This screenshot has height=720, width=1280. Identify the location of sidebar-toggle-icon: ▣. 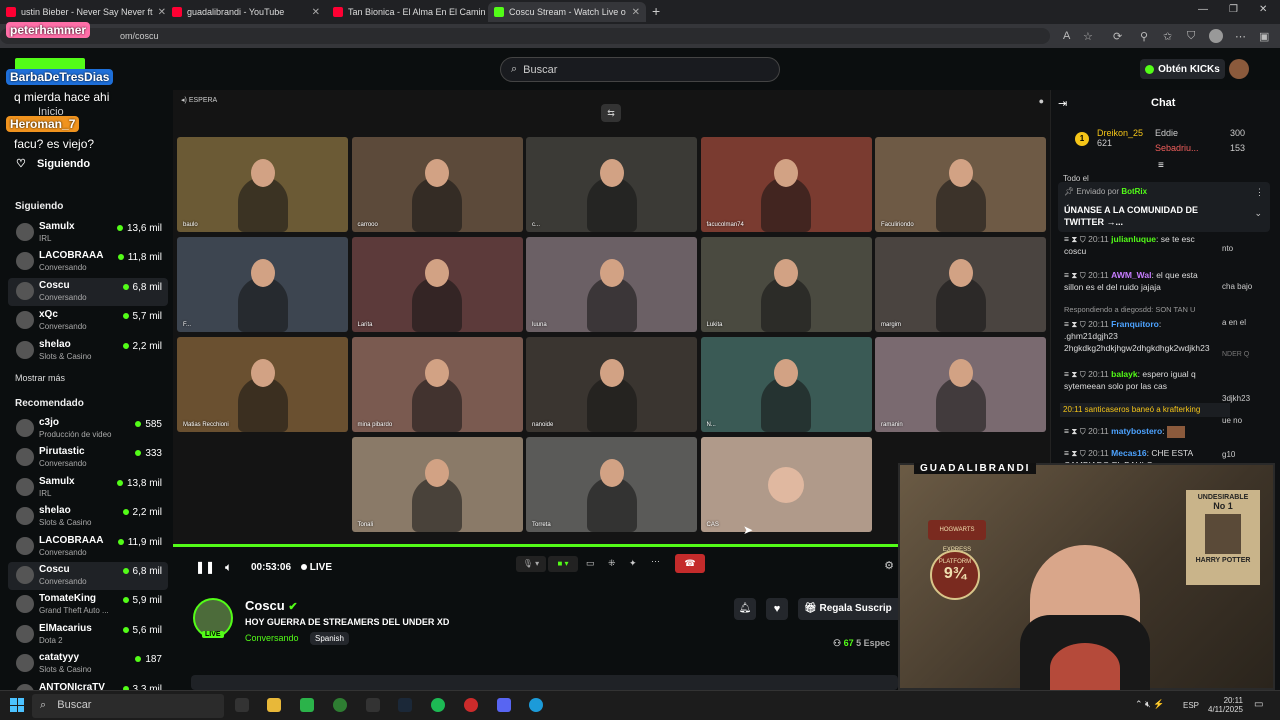
(1264, 36).